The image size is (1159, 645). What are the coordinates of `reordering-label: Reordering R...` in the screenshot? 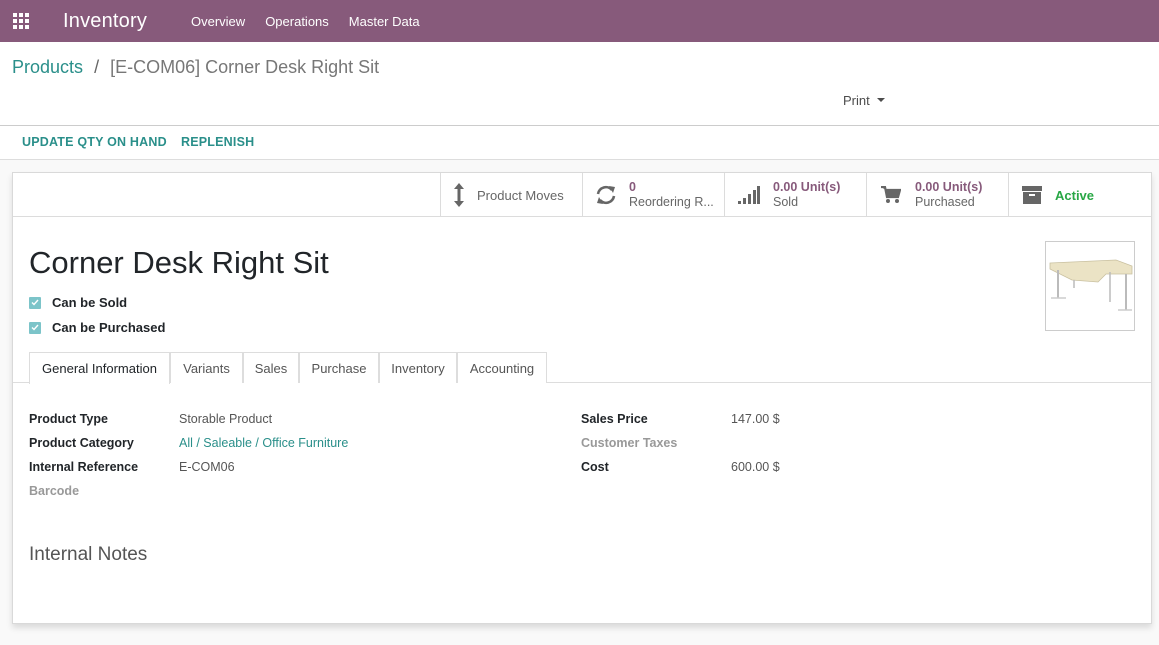 It's located at (671, 202).